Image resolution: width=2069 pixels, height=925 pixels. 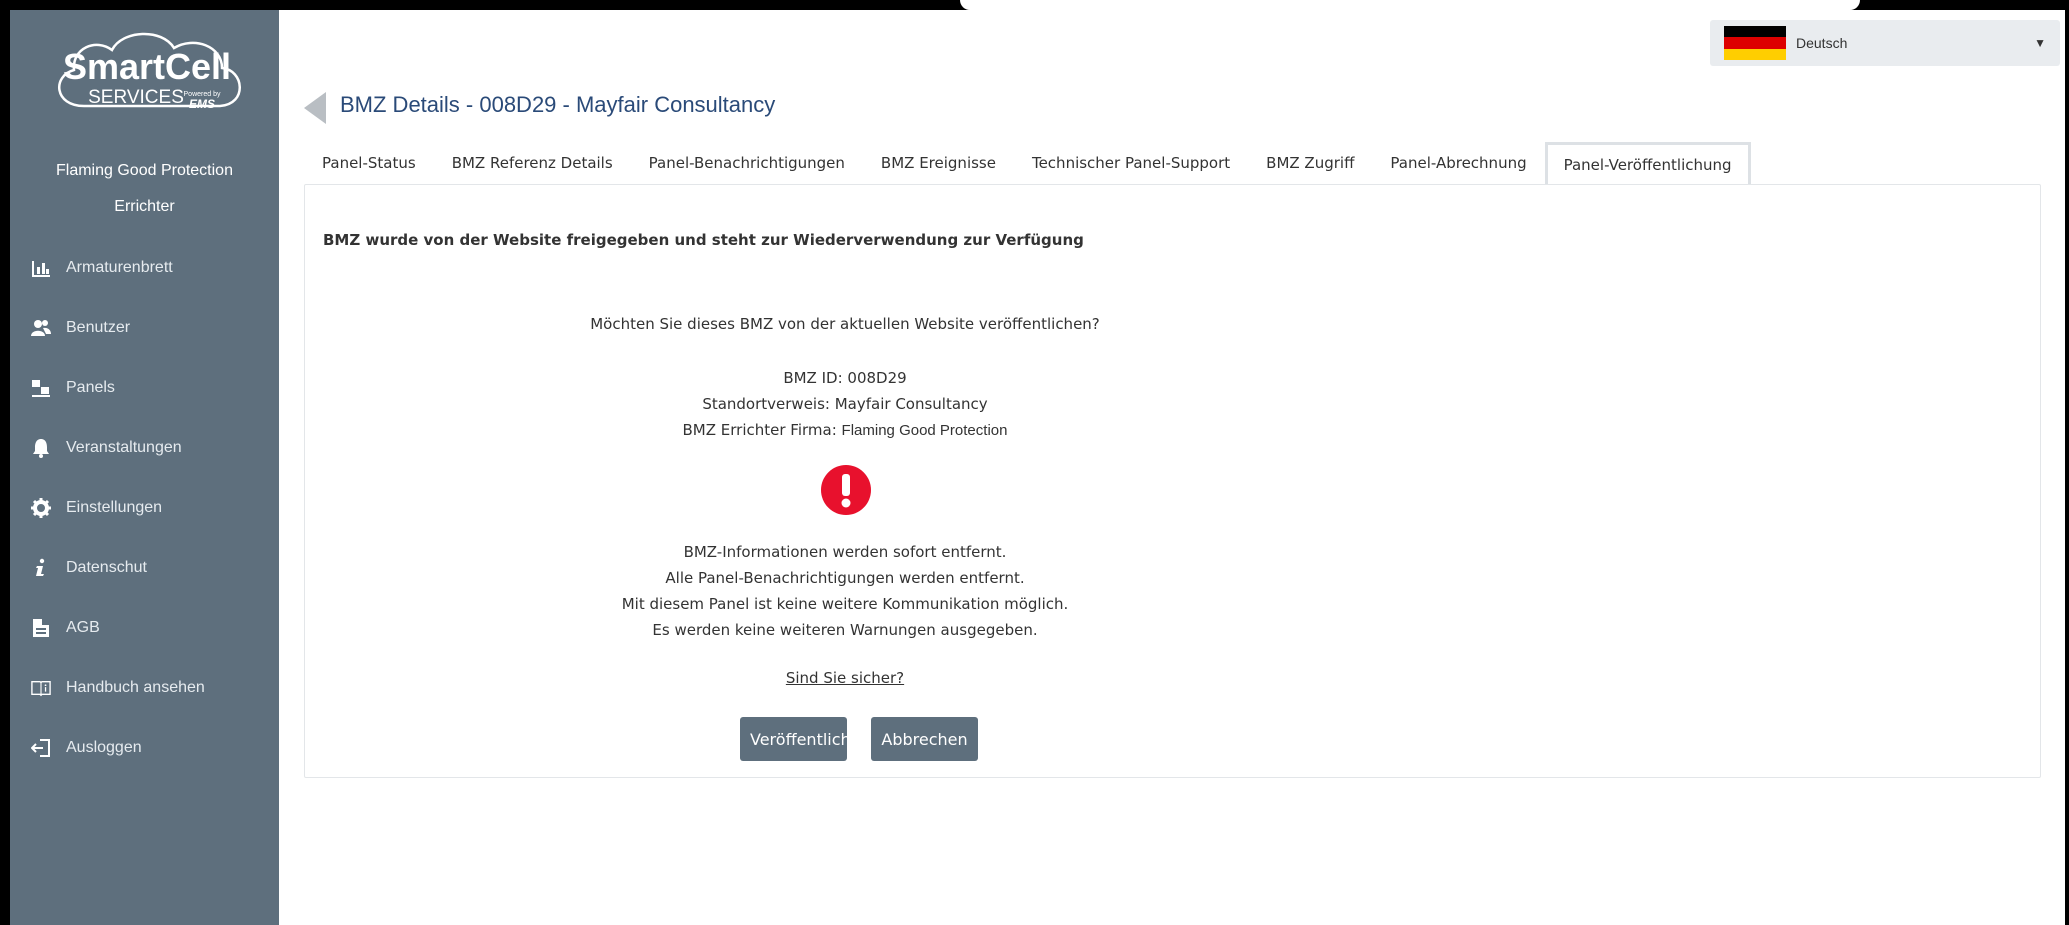 I want to click on sidebar-item-label: Armaturenbrett, so click(x=119, y=267).